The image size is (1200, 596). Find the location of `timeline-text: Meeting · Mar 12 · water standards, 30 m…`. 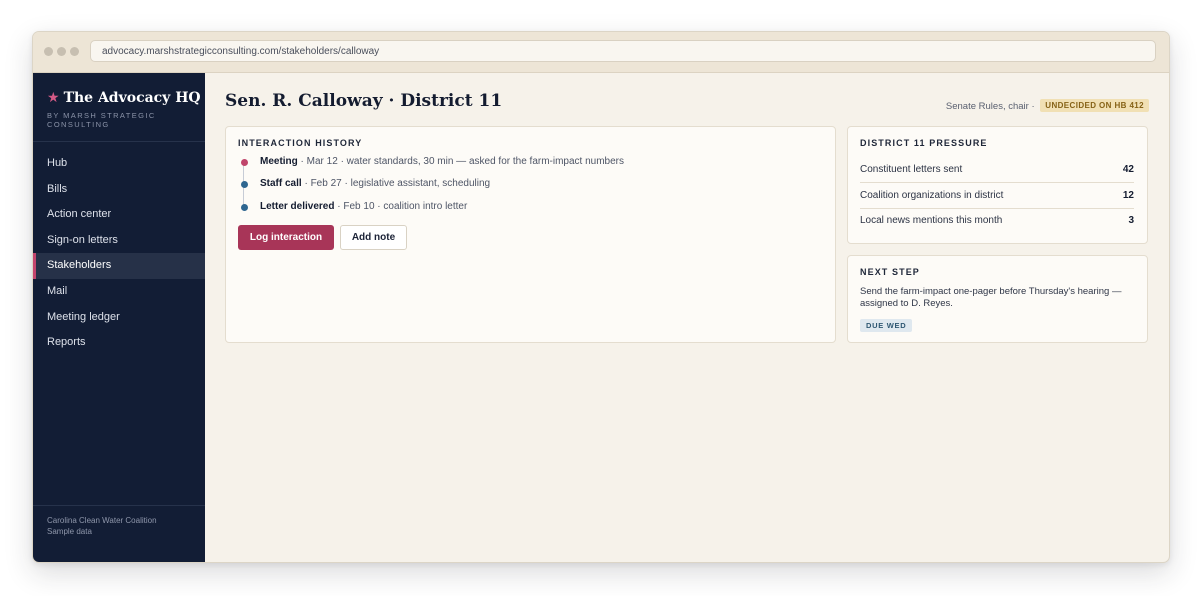

timeline-text: Meeting · Mar 12 · water standards, 30 m… is located at coordinates (442, 161).